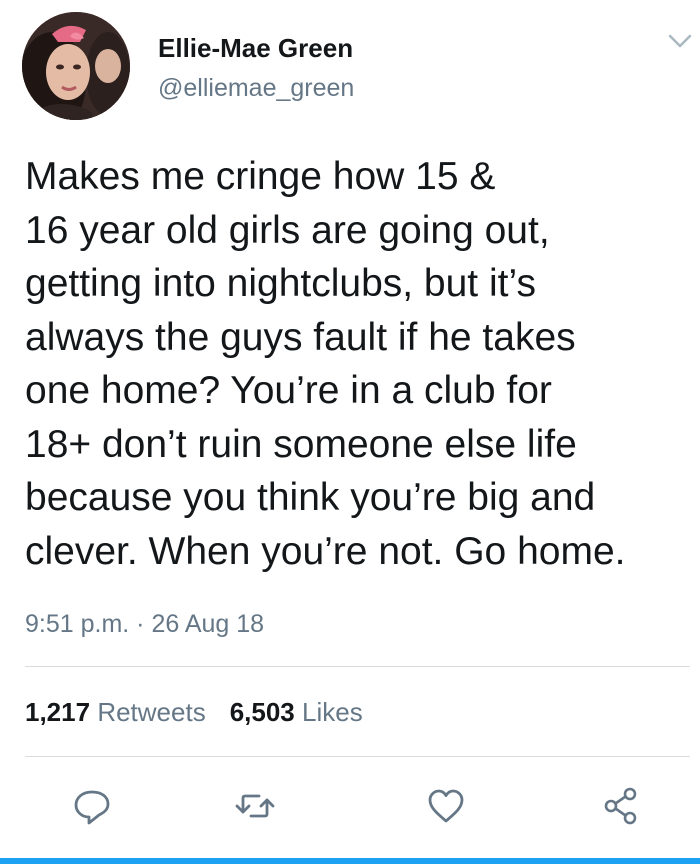  What do you see at coordinates (256, 88) in the screenshot?
I see `user-handle: @elliemae_green` at bounding box center [256, 88].